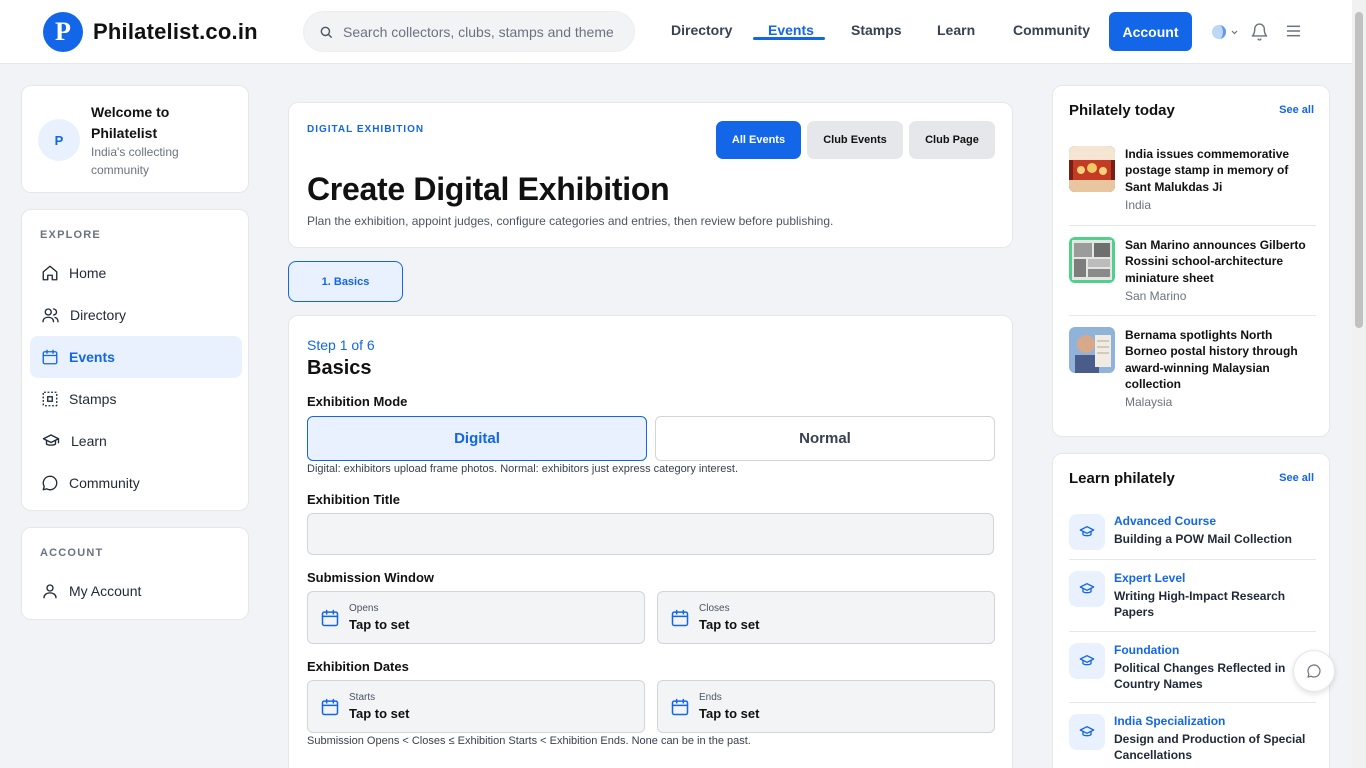 Image resolution: width=1366 pixels, height=768 pixels. What do you see at coordinates (1150, 578) in the screenshot?
I see `course-level: Expert Level` at bounding box center [1150, 578].